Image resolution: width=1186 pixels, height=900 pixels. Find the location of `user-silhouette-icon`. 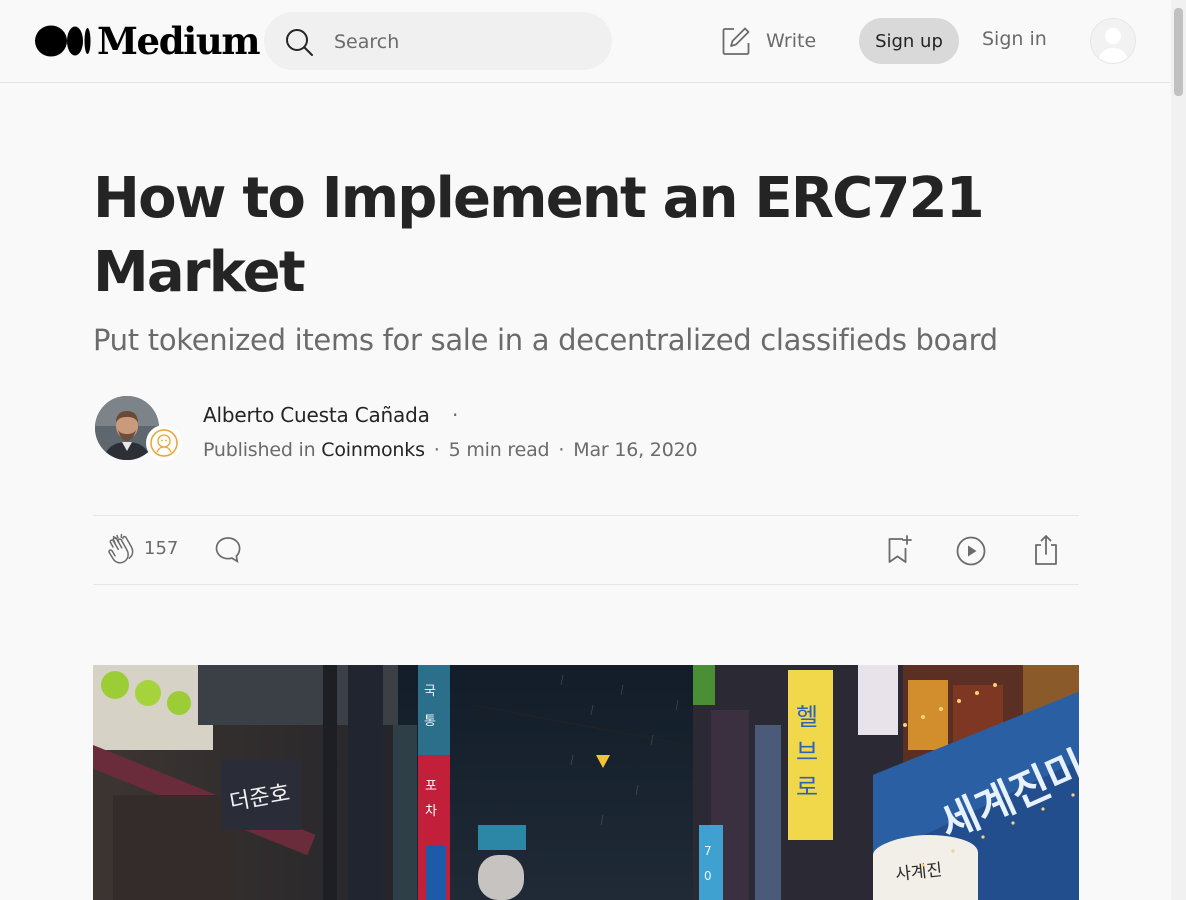

user-silhouette-icon is located at coordinates (1113, 41).